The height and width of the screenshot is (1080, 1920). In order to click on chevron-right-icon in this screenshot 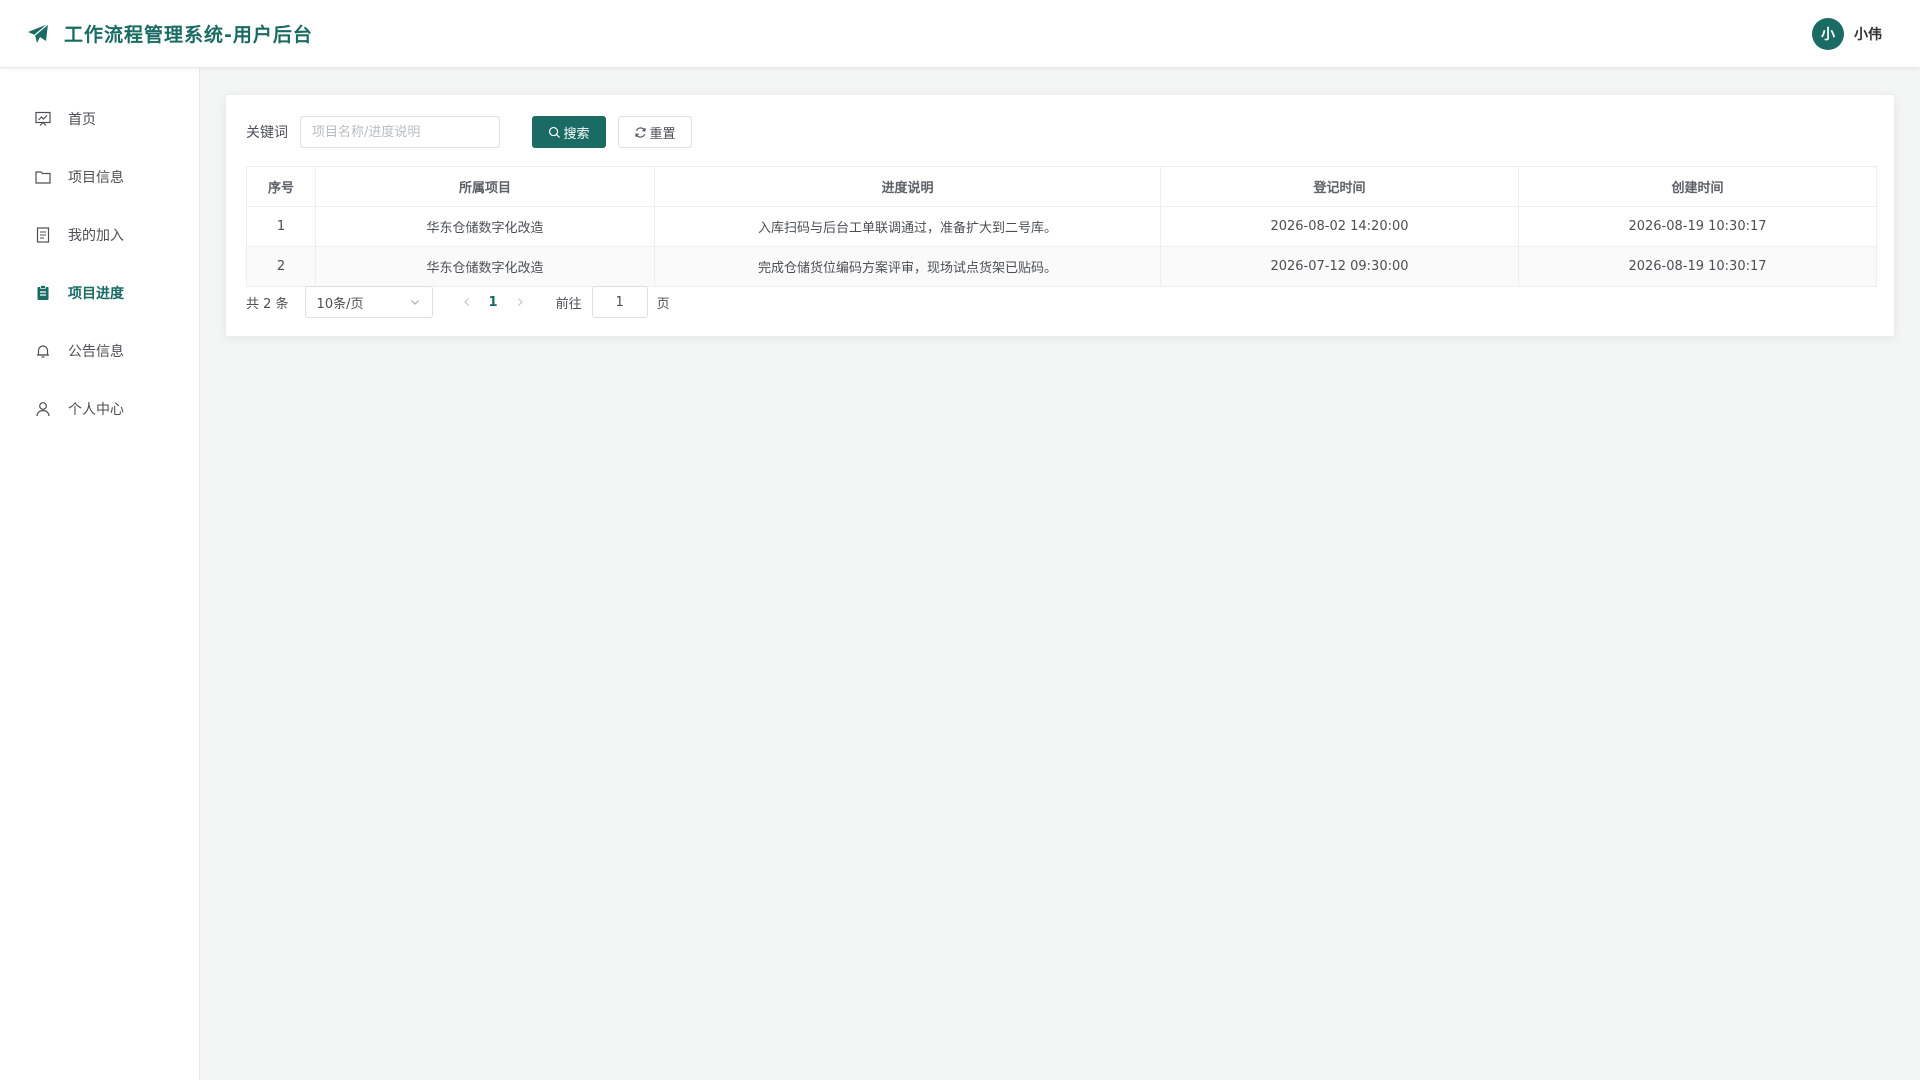, I will do `click(520, 302)`.